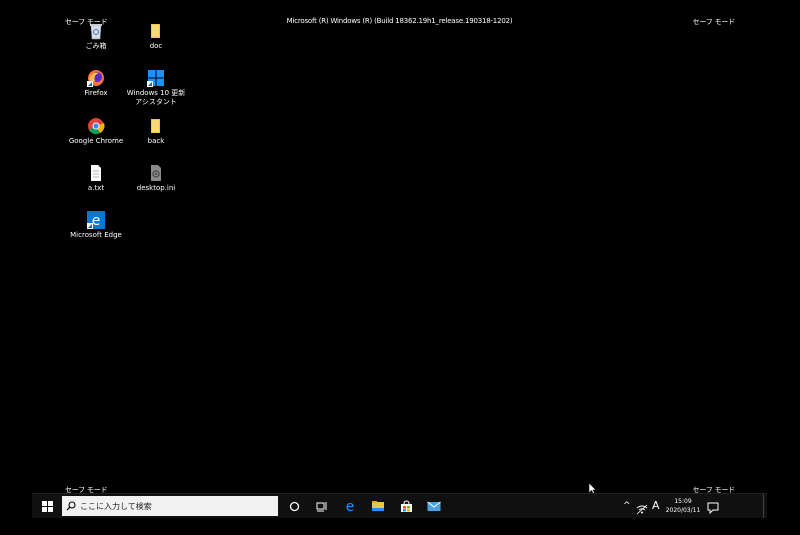 The width and height of the screenshot is (800, 535). I want to click on desktop-icon-desktop-ini: desktop.ini, so click(156, 178).